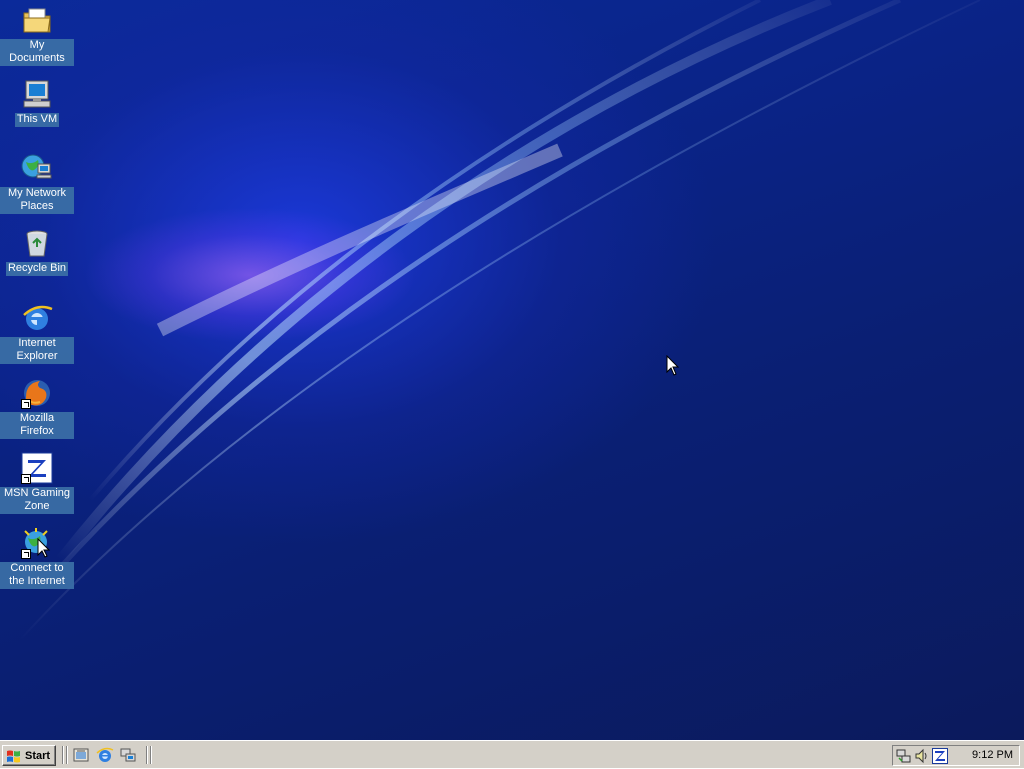 The image size is (1024, 769). I want to click on start-button: Start, so click(29, 755).